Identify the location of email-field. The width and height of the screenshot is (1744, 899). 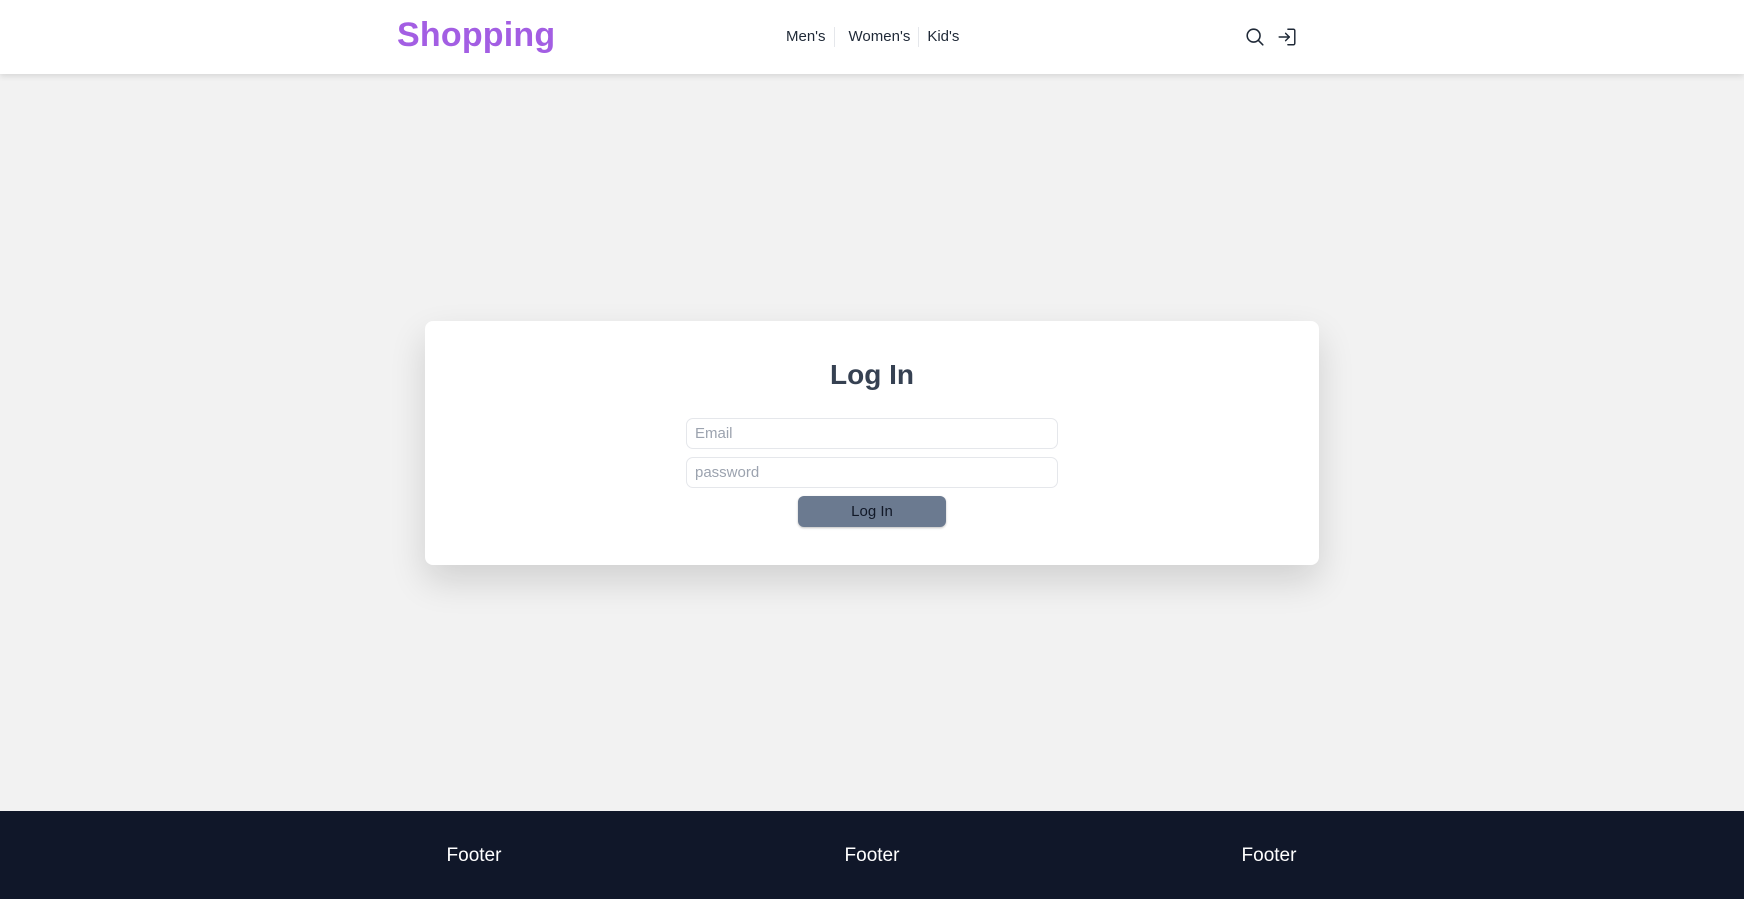
(872, 433).